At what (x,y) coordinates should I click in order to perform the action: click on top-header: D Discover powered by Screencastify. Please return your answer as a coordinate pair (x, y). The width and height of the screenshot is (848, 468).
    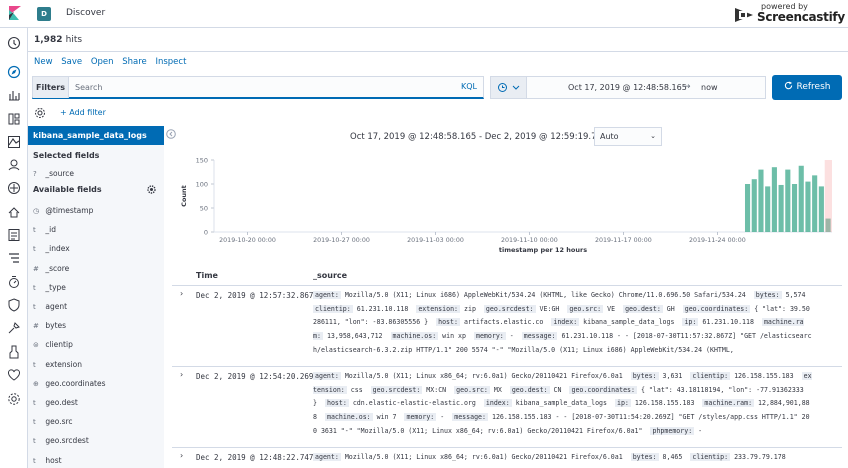
    Looking at the image, I should click on (424, 14).